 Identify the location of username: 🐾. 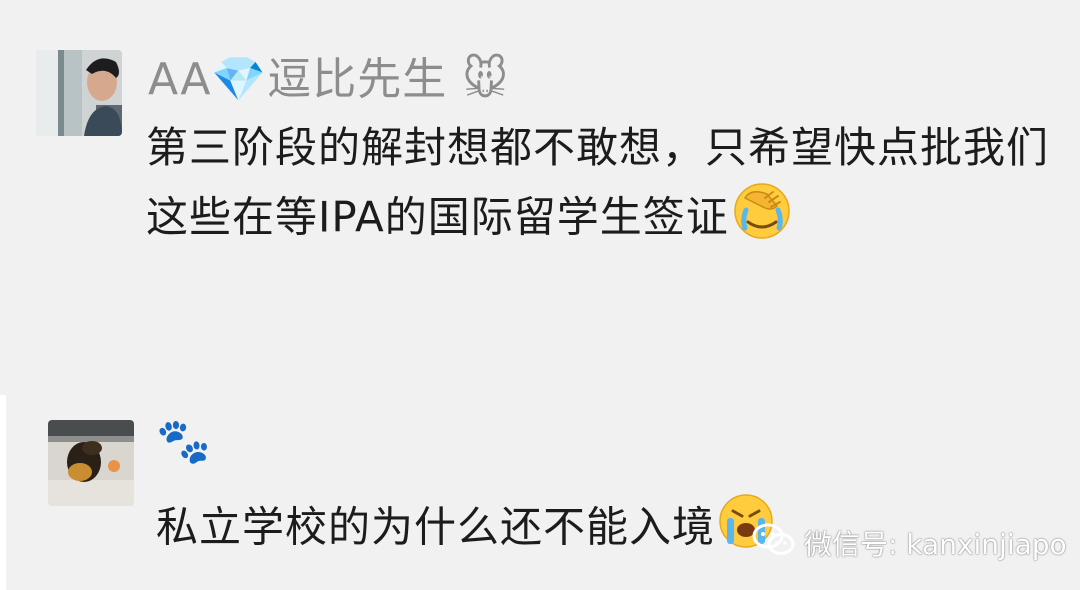
(184, 442).